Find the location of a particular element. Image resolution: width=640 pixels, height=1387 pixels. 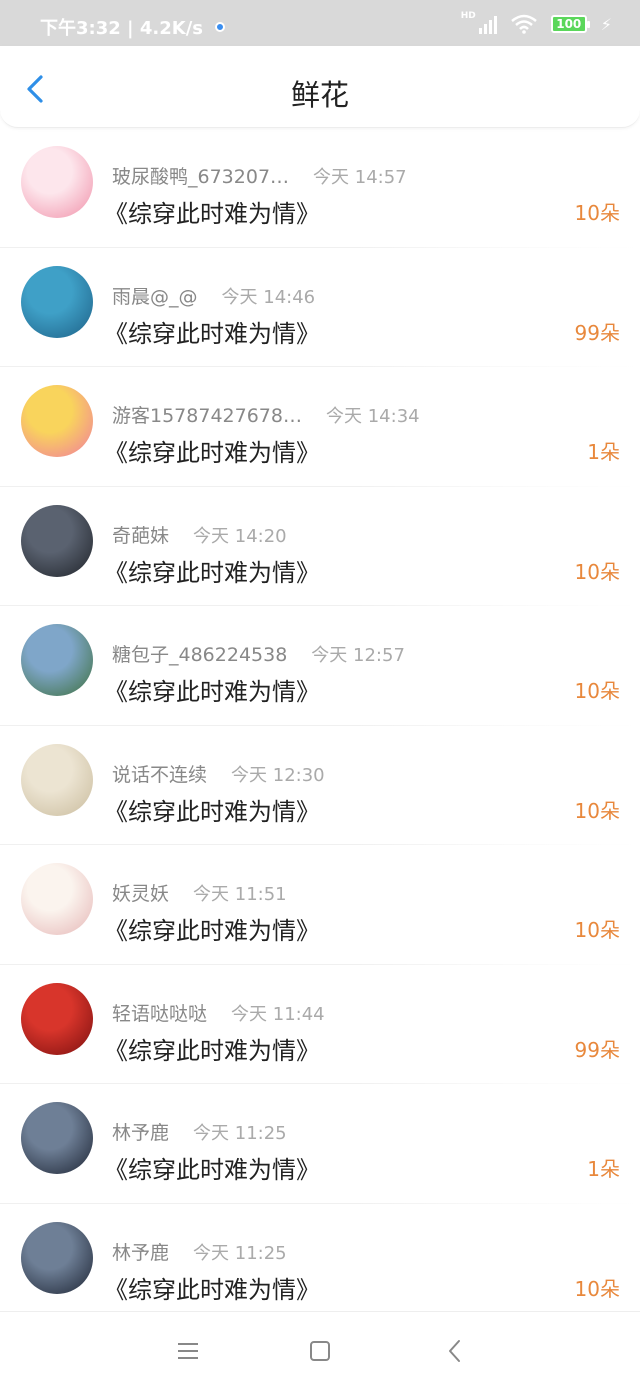

row-meta: 糖包子_486224538 今天 12:57 is located at coordinates (258, 653).